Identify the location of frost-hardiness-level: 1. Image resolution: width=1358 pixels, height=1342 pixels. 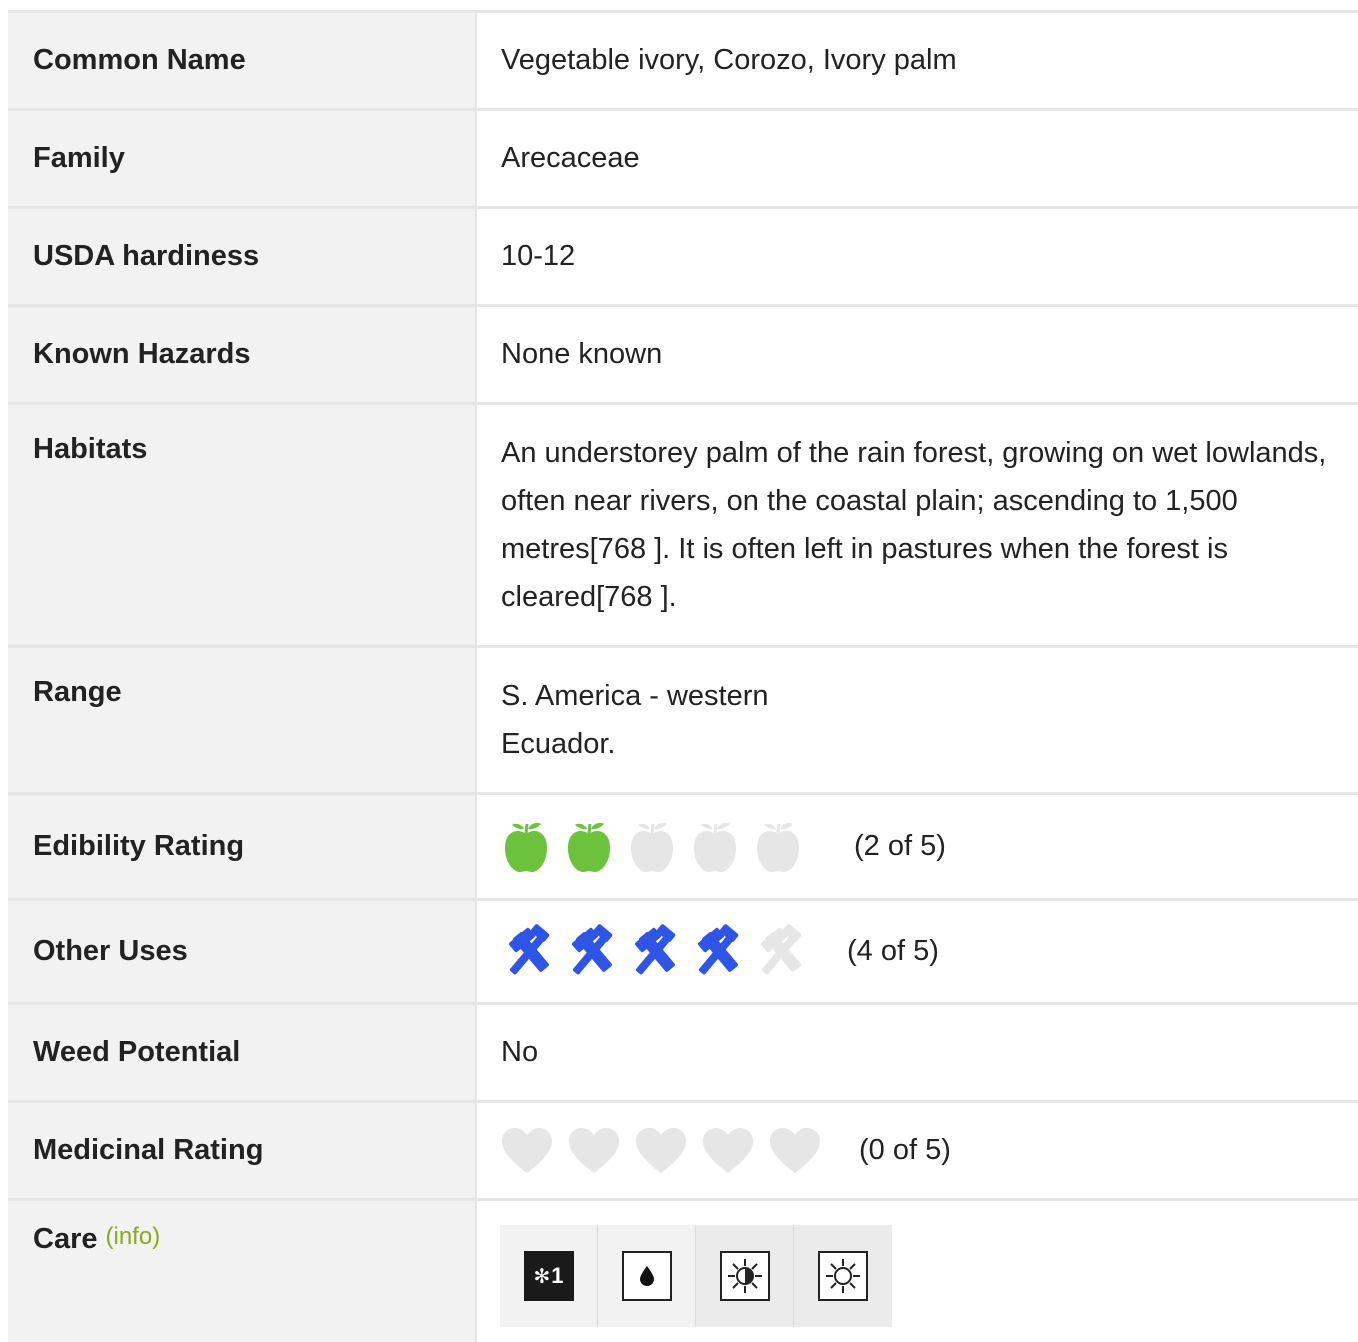
(557, 1275).